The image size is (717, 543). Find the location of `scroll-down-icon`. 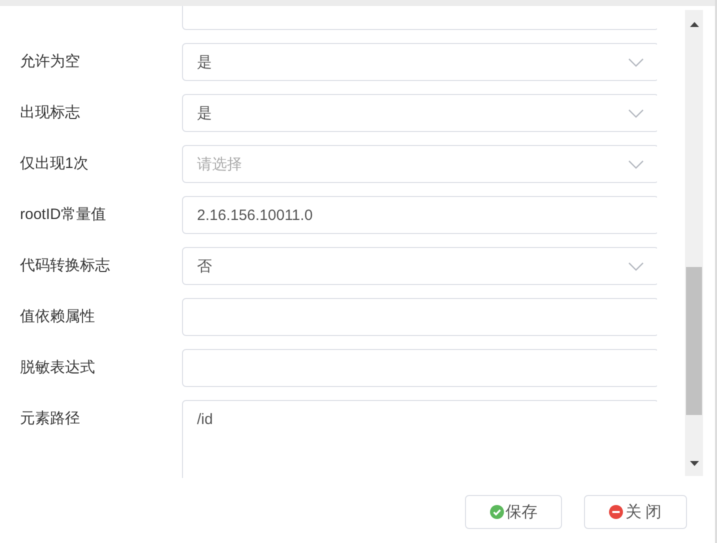

scroll-down-icon is located at coordinates (694, 463).